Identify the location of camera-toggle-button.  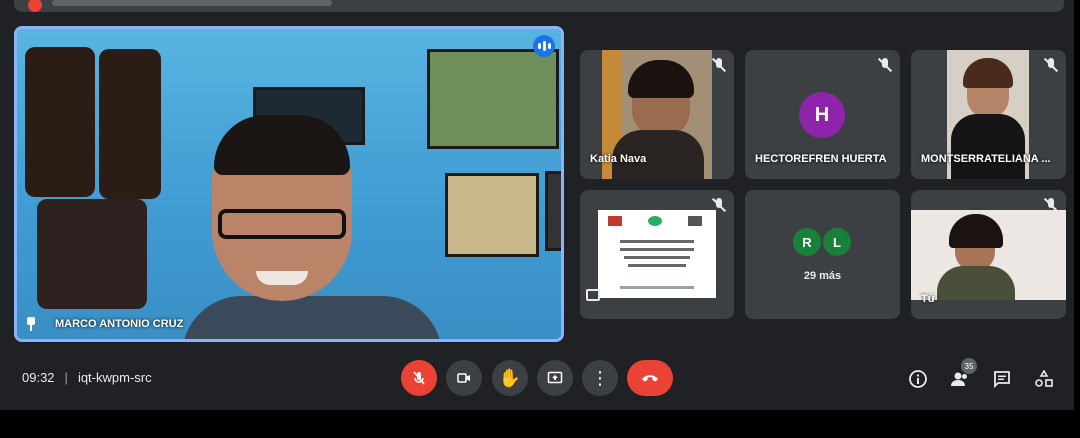
(464, 378).